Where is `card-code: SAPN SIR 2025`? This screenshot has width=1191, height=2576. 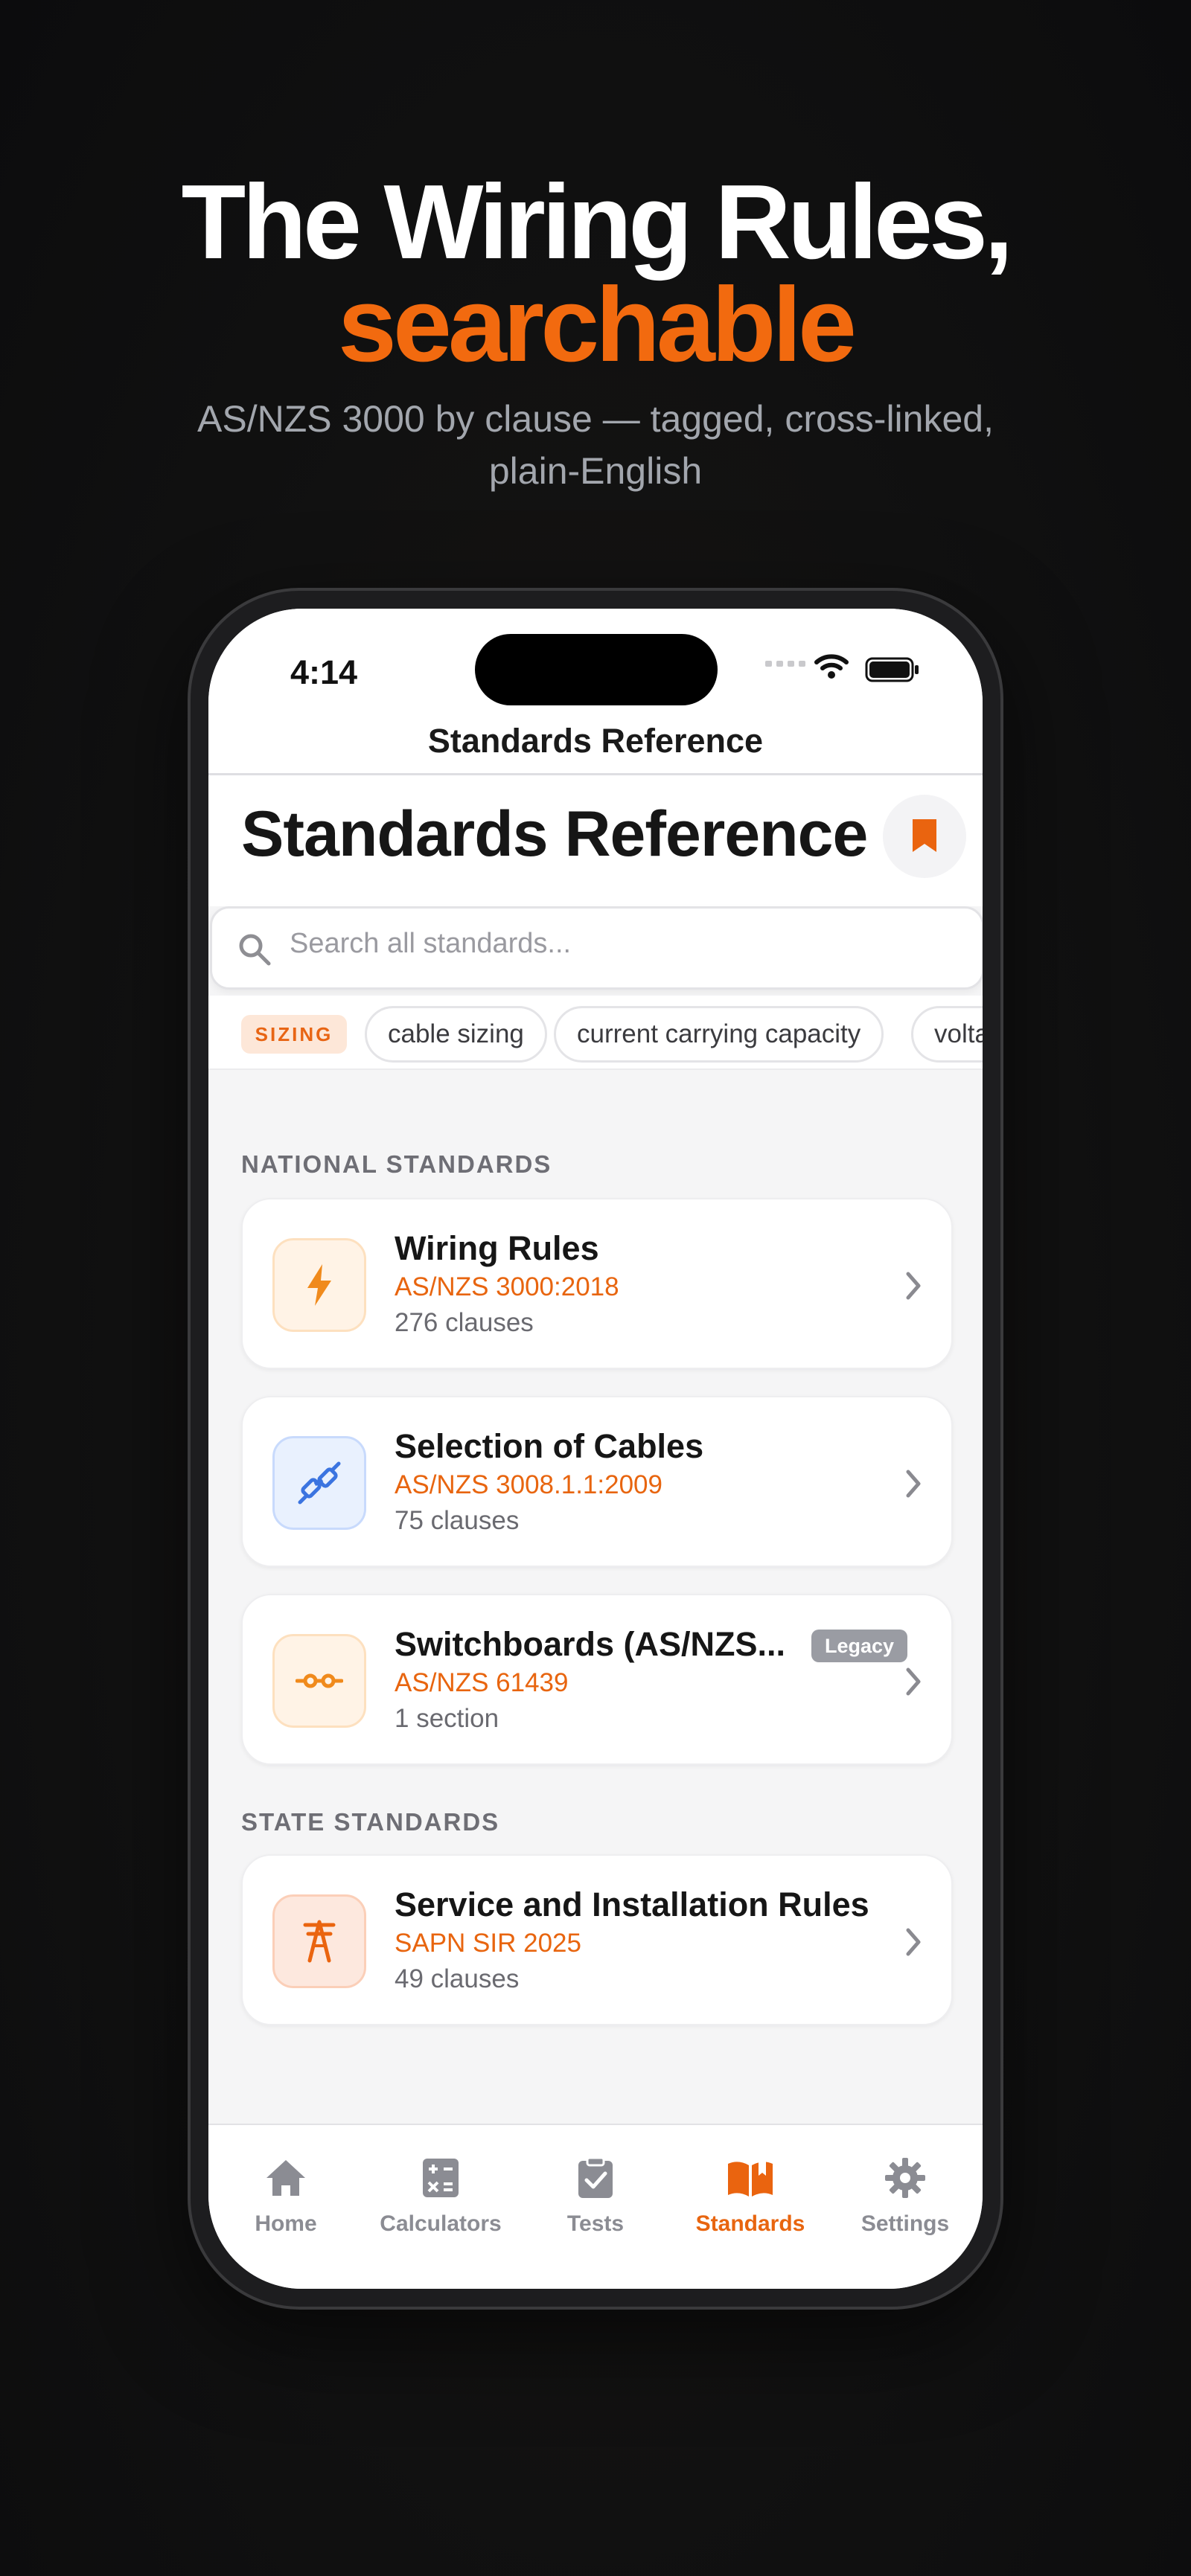
card-code: SAPN SIR 2025 is located at coordinates (488, 1944).